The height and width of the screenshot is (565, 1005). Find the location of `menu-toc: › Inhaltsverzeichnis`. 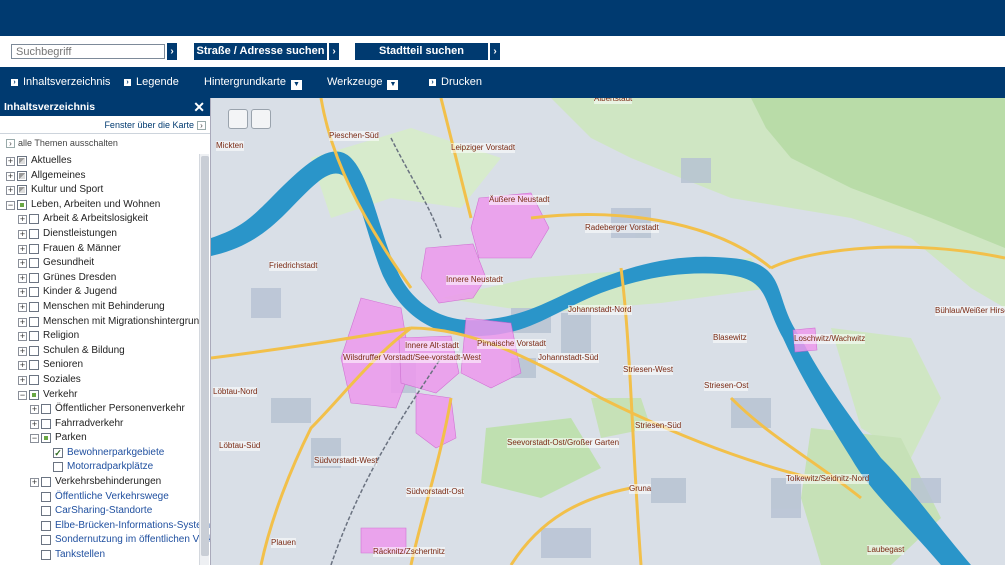

menu-toc: › Inhaltsverzeichnis is located at coordinates (60, 82).